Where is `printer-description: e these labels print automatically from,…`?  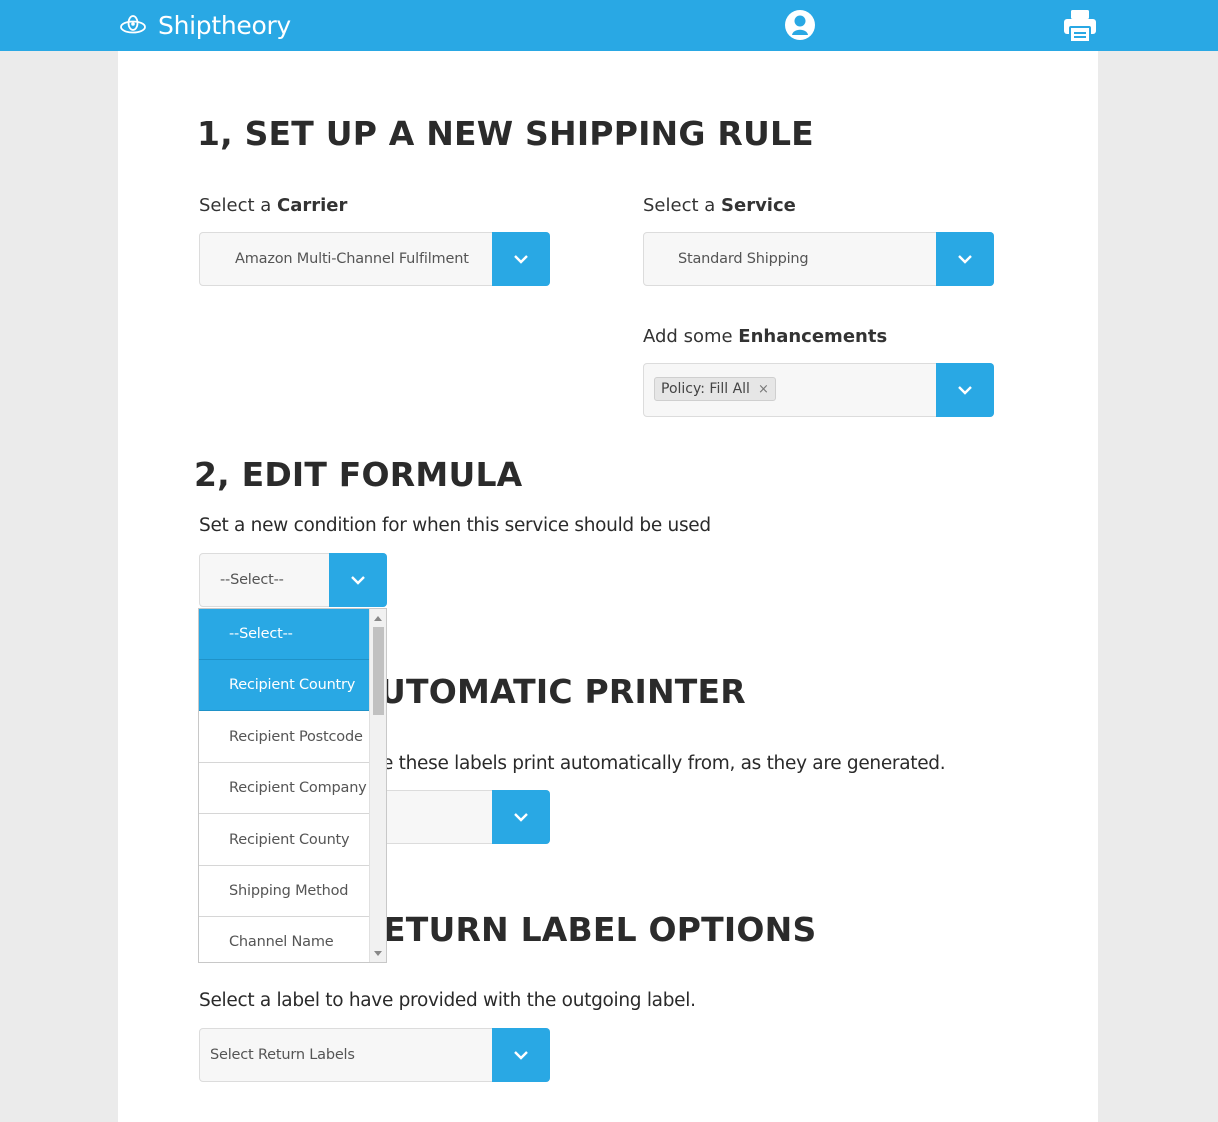 printer-description: e these labels print automatically from,… is located at coordinates (664, 763).